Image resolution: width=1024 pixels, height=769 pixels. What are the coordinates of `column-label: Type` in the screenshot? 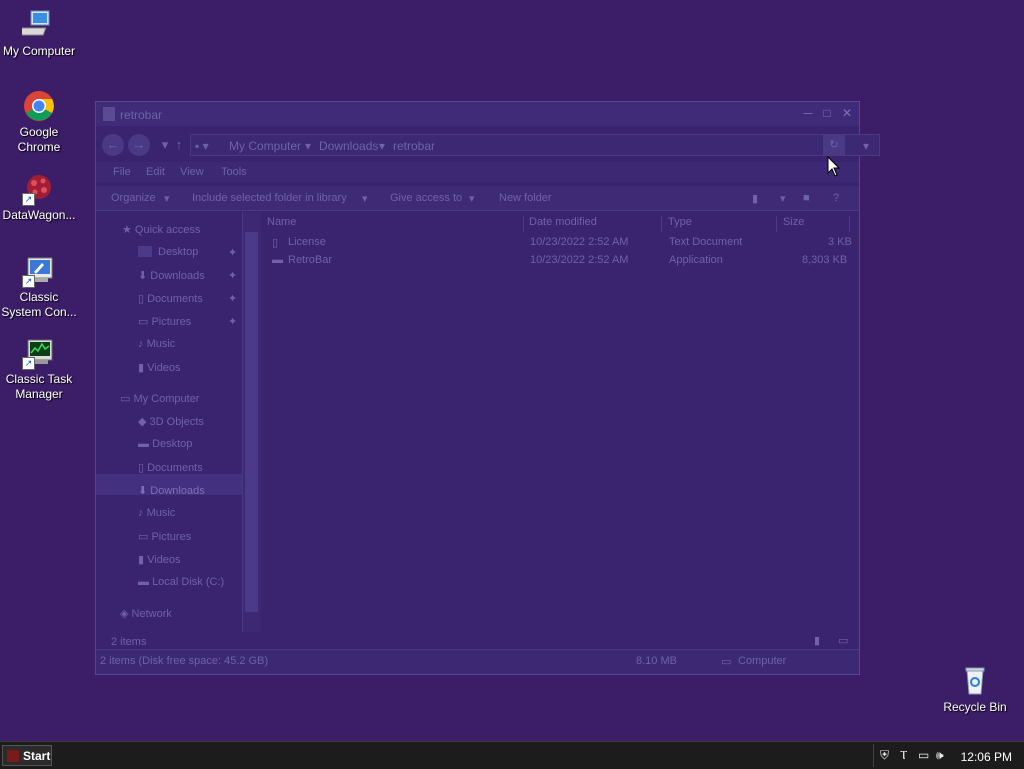 It's located at (680, 222).